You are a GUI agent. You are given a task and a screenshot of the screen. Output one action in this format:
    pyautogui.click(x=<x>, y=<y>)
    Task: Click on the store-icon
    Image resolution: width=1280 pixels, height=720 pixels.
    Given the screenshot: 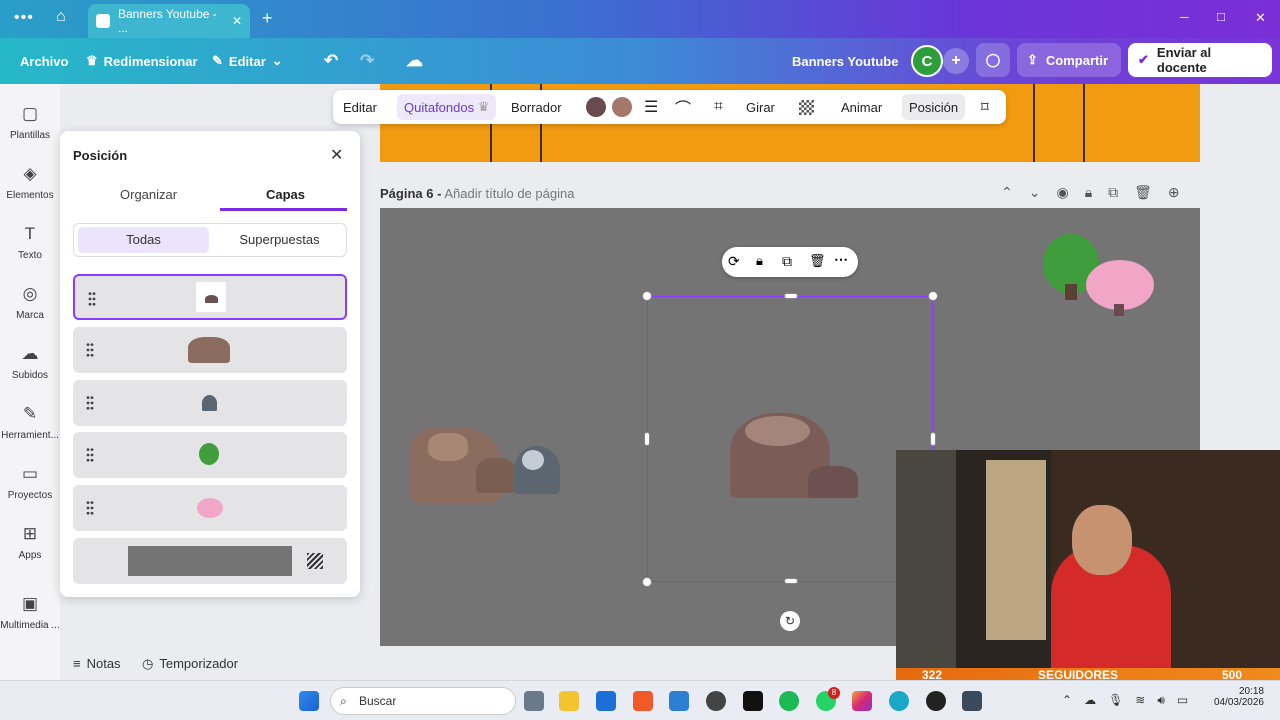 What is the action you would take?
    pyautogui.click(x=606, y=701)
    